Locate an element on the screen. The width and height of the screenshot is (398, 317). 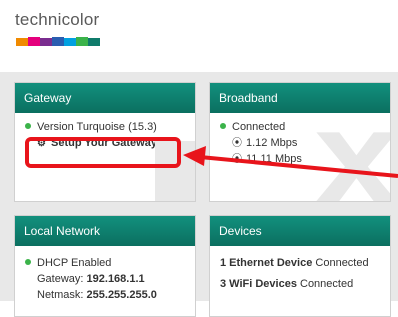
download-speed: 11.11 Mbps is located at coordinates (274, 159).